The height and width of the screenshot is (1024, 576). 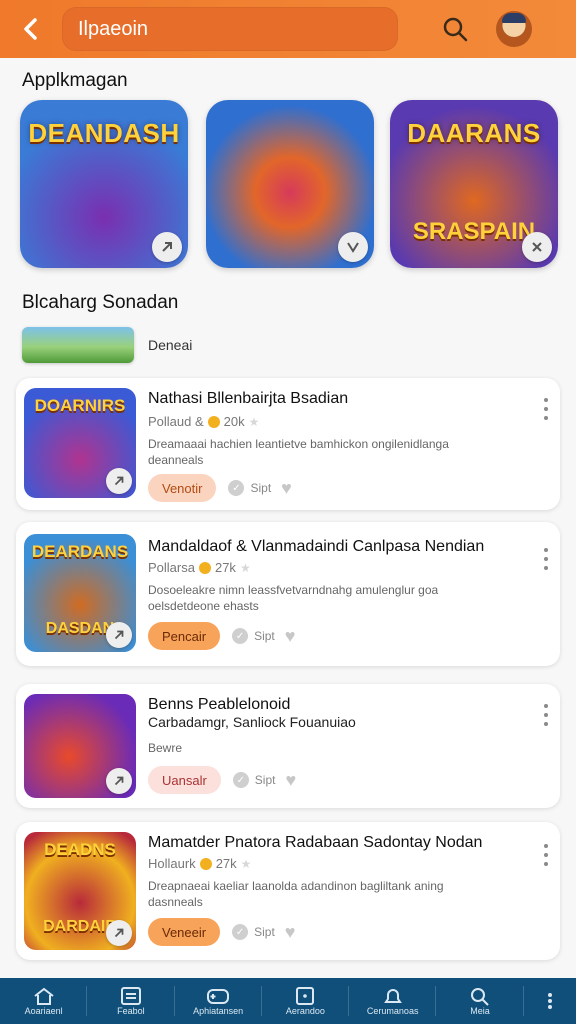 I want to click on thumbnail-title: DEADNS, so click(x=80, y=849).